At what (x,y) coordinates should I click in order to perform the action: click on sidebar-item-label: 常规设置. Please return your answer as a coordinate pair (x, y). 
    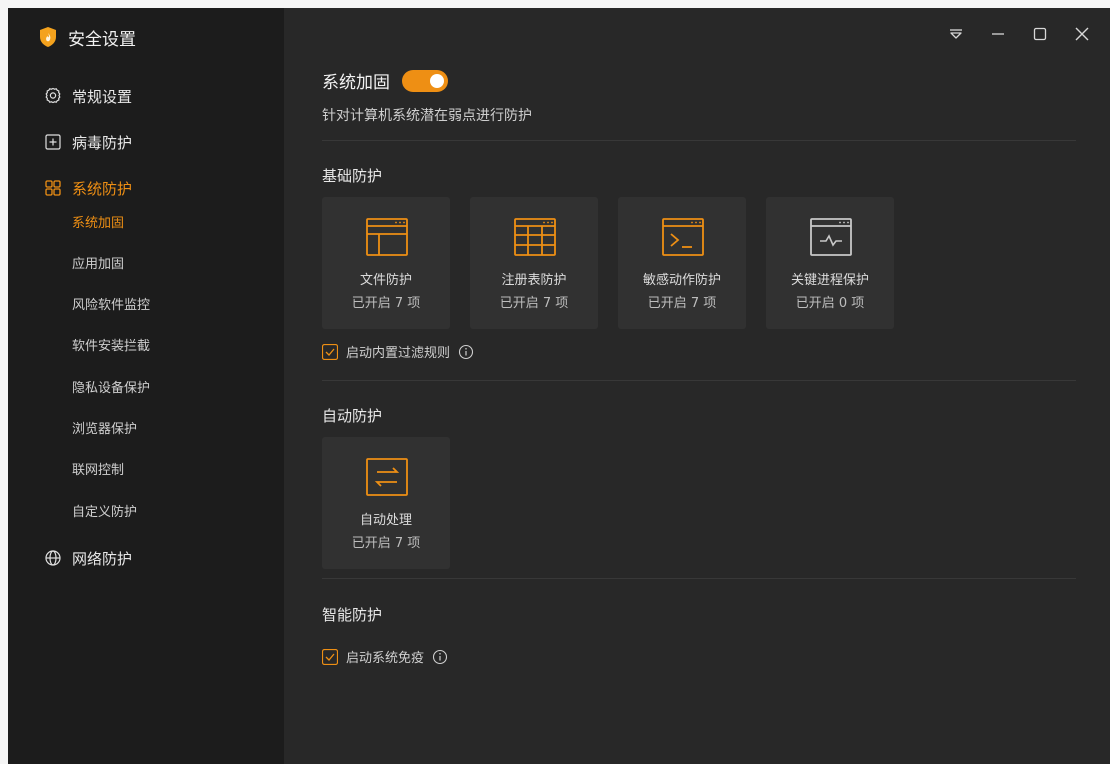
    Looking at the image, I should click on (102, 96).